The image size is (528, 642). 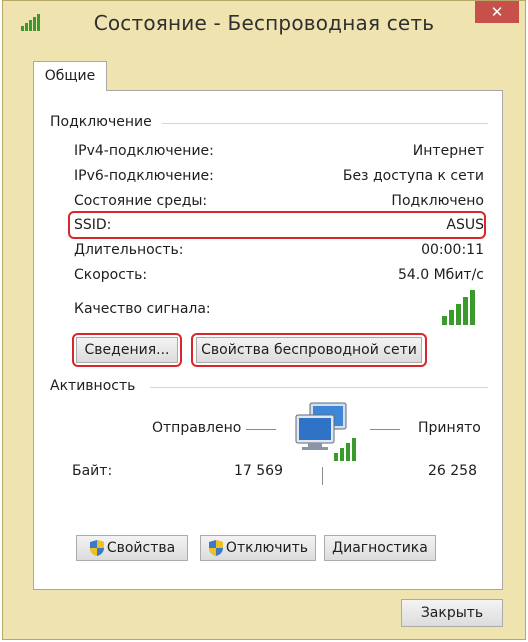 I want to click on connection-group-title: Подключение, so click(x=104, y=122).